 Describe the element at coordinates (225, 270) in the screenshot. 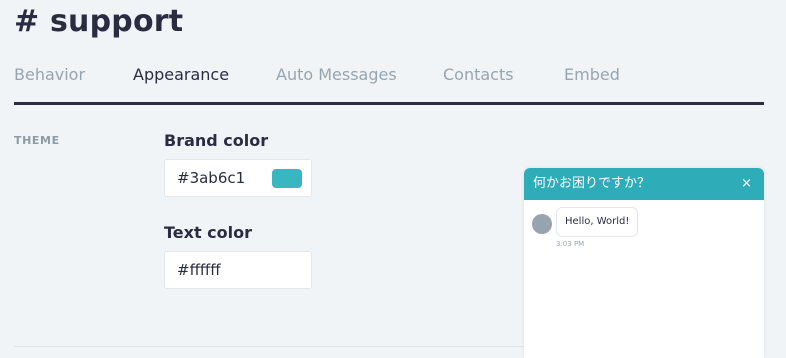

I see `text-color-input` at that location.